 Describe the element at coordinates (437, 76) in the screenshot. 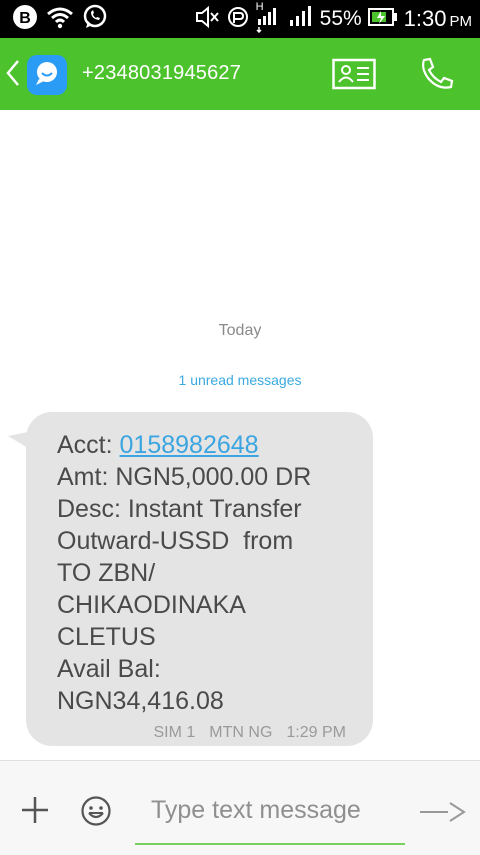

I see `phone-call-icon` at that location.